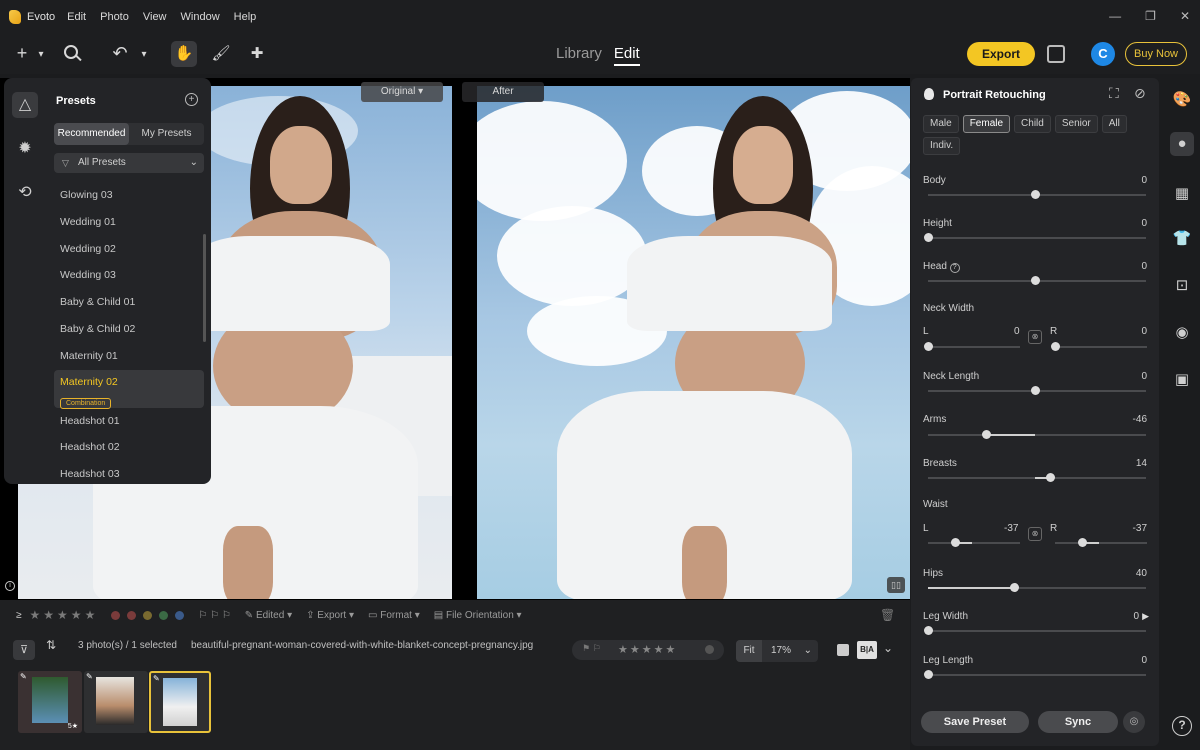 The image size is (1200, 750). Describe the element at coordinates (204, 288) in the screenshot. I see `preset-list-scrollbar` at that location.